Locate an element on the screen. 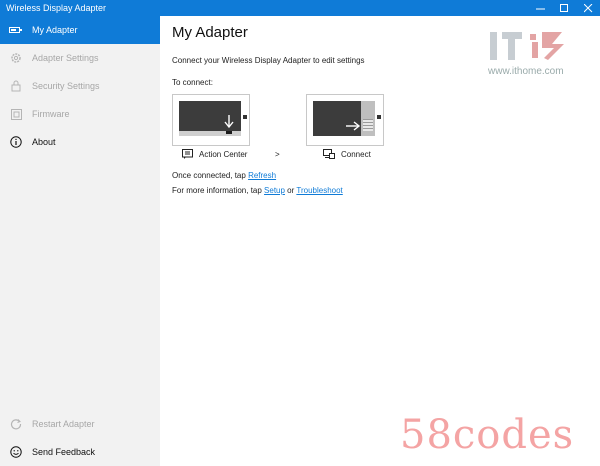 This screenshot has width=600, height=466. page-title: My Adapter is located at coordinates (210, 32).